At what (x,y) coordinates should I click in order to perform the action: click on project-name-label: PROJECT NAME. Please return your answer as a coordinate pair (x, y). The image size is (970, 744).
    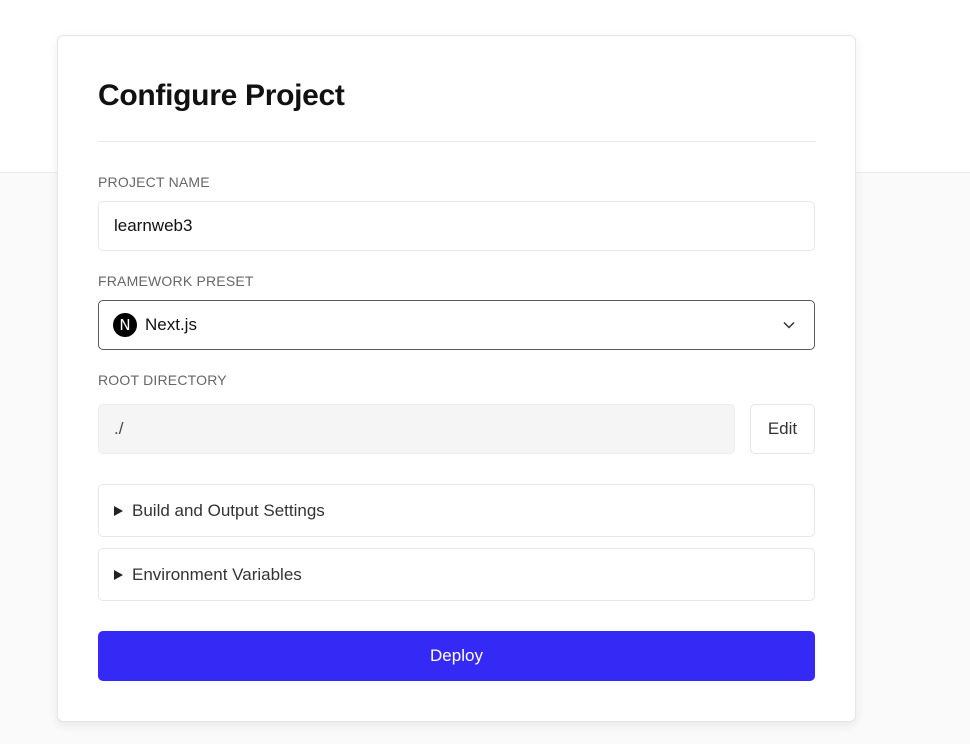
    Looking at the image, I should click on (154, 182).